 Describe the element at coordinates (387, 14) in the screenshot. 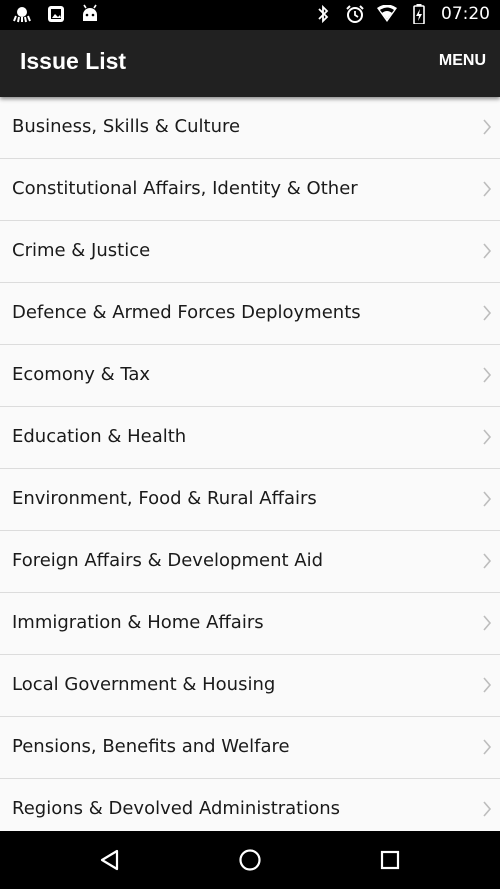

I see `wifi-icon` at that location.